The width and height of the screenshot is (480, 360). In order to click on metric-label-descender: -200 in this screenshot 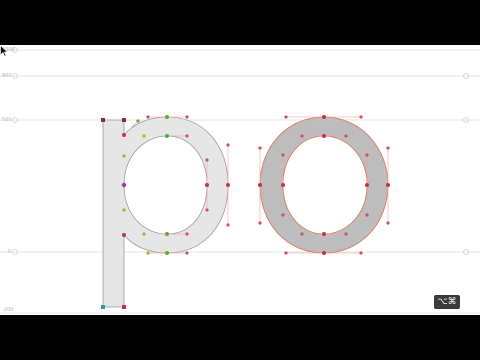, I will do `click(8, 310)`.